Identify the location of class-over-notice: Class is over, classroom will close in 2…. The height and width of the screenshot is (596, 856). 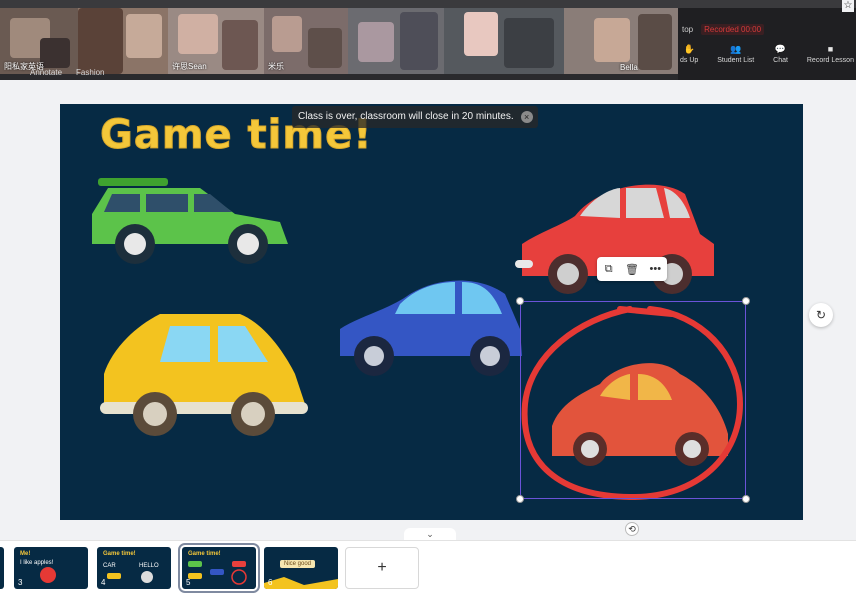
(415, 117).